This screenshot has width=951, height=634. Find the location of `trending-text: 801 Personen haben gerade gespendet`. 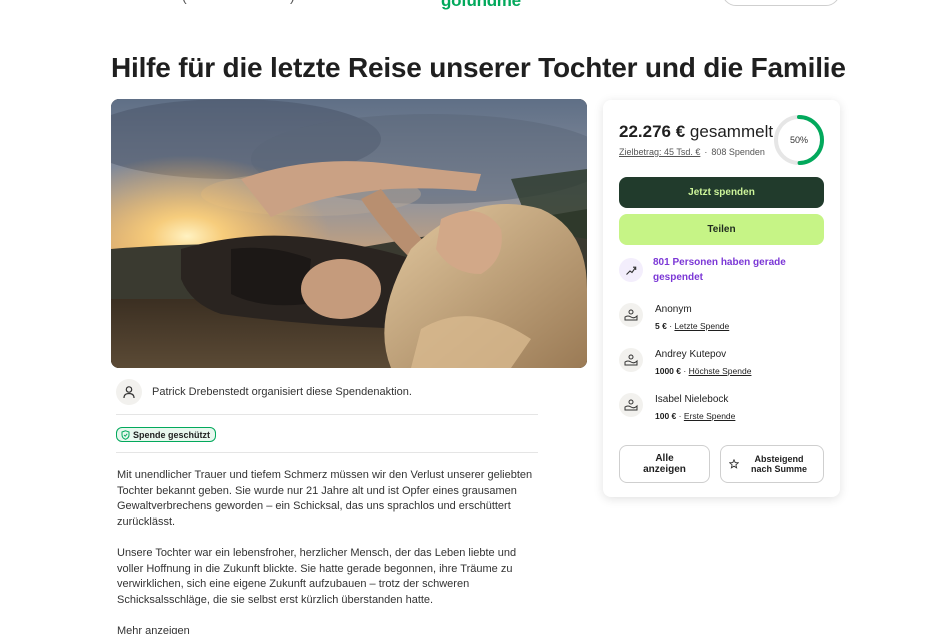

trending-text: 801 Personen haben gerade gespendet is located at coordinates (719, 270).